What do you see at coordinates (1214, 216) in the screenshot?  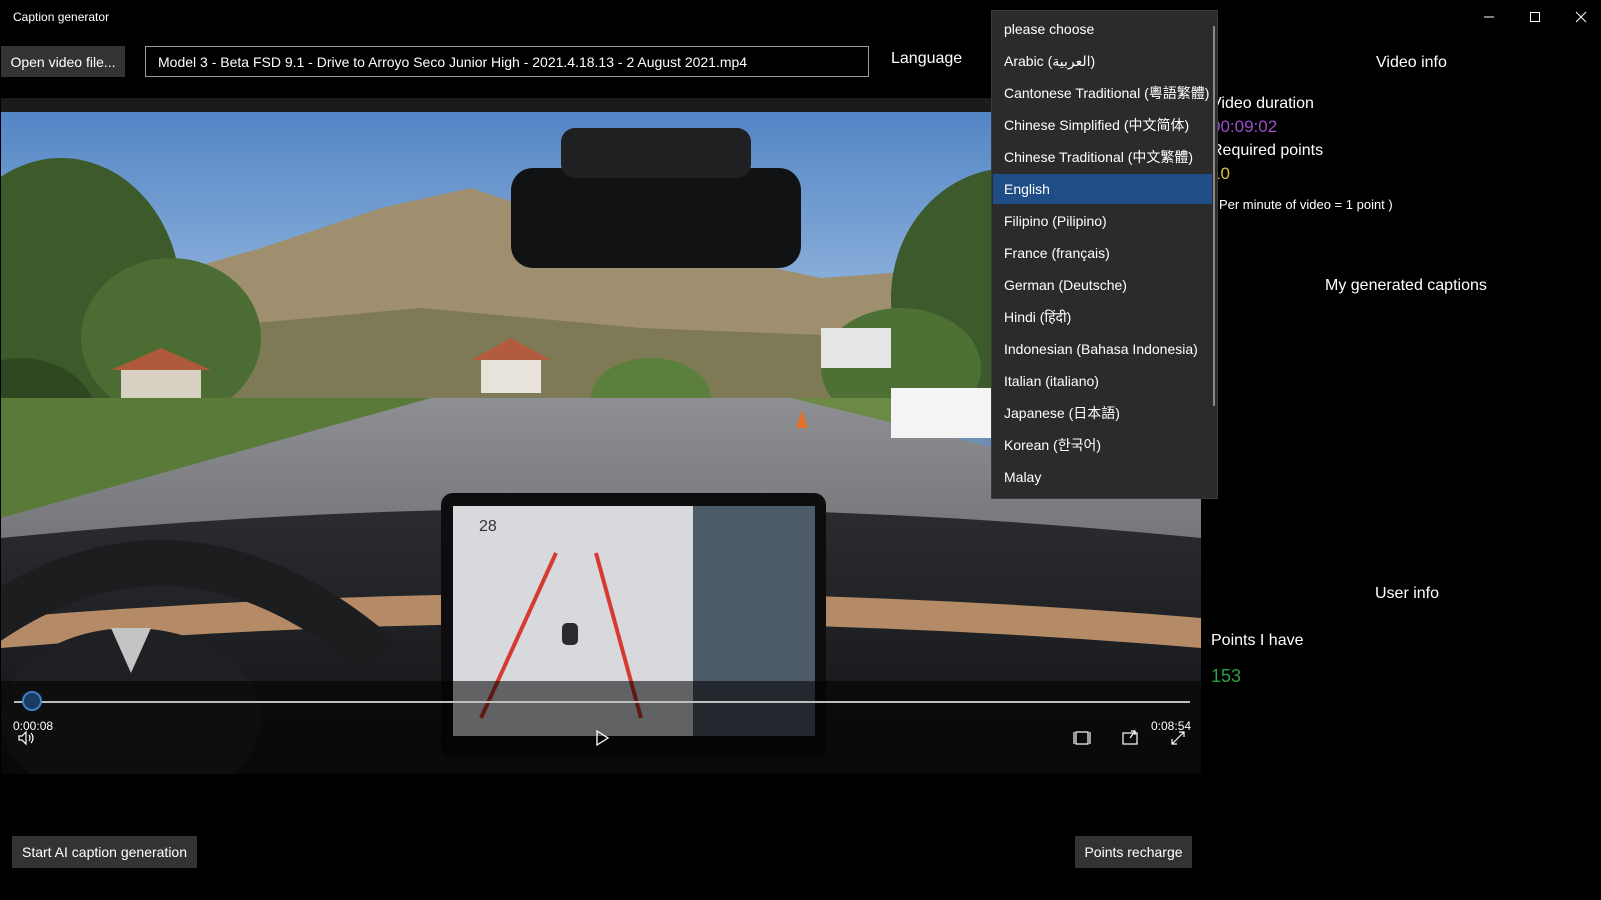 I see `dropdown-scrollbar` at bounding box center [1214, 216].